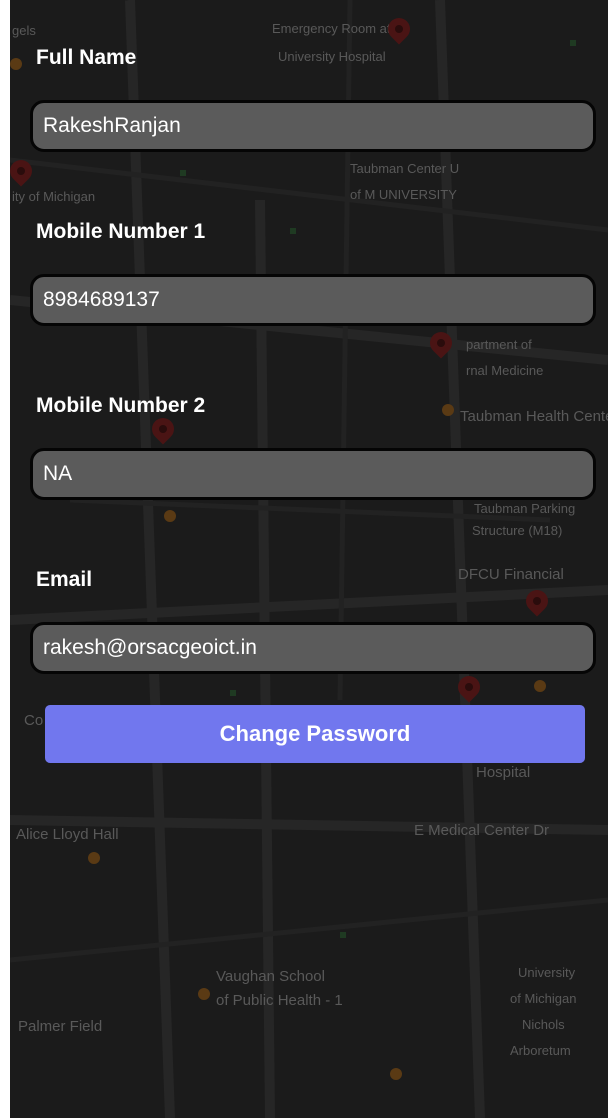 The width and height of the screenshot is (608, 1118). I want to click on email-field: rakesh@orsacgeoict.in, so click(313, 648).